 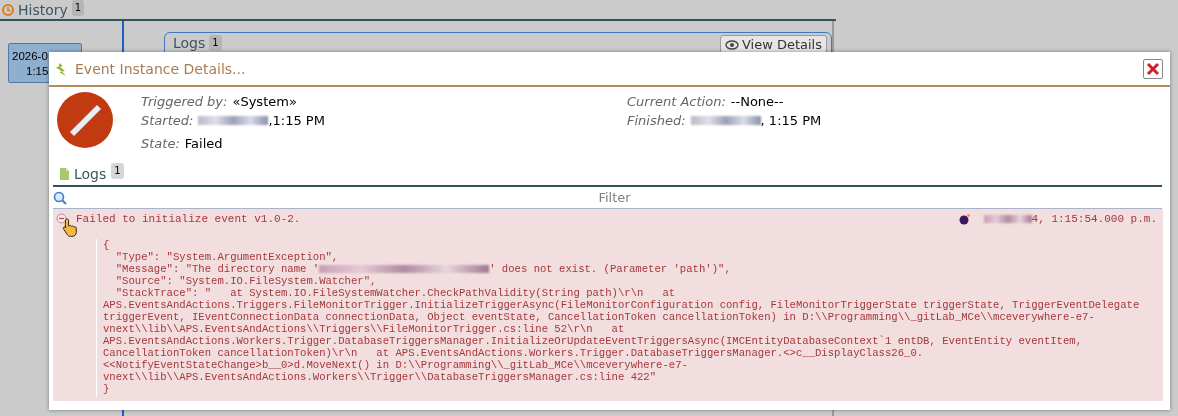 What do you see at coordinates (189, 43) in the screenshot?
I see `panel-title: Logs` at bounding box center [189, 43].